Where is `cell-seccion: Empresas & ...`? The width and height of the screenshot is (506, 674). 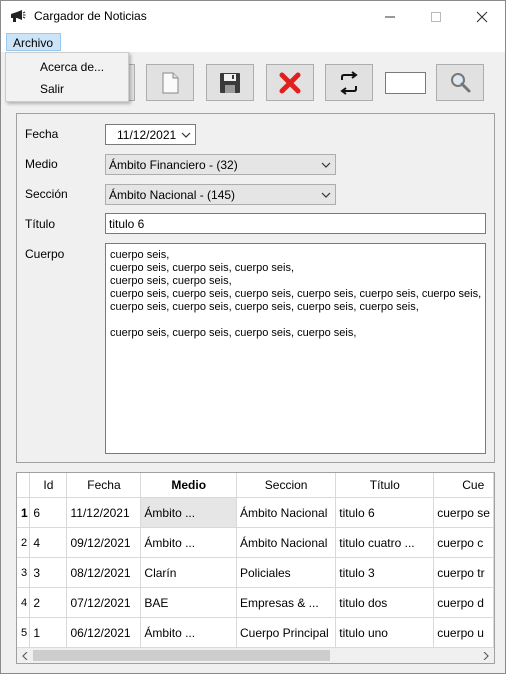 cell-seccion: Empresas & ... is located at coordinates (286, 602).